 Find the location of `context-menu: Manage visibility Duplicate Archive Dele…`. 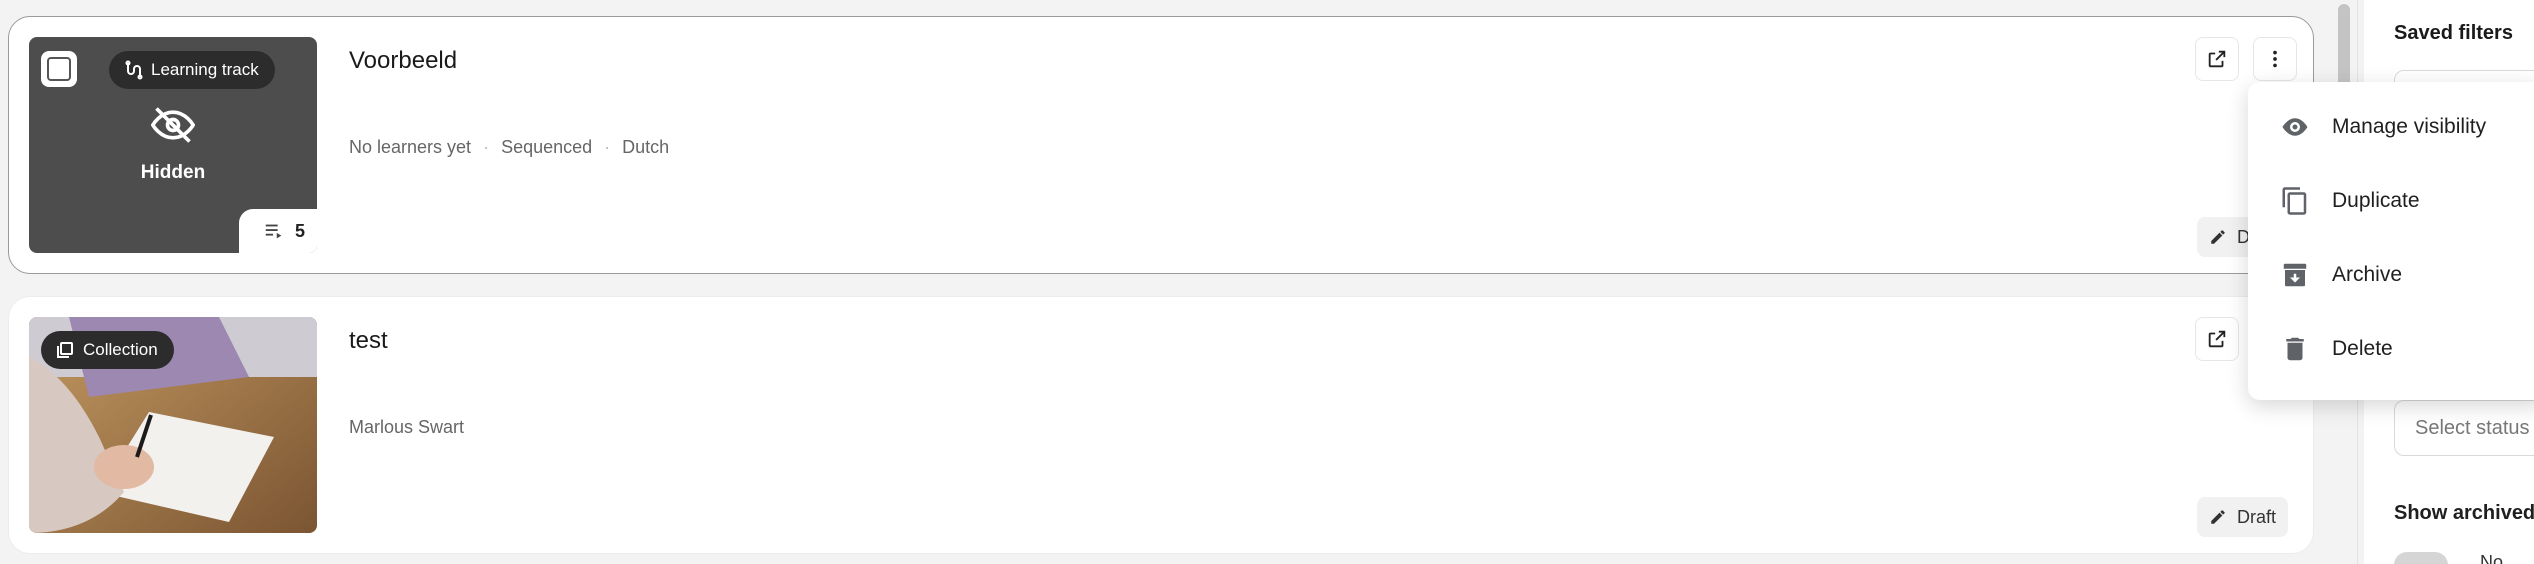

context-menu: Manage visibility Duplicate Archive Dele… is located at coordinates (2391, 241).